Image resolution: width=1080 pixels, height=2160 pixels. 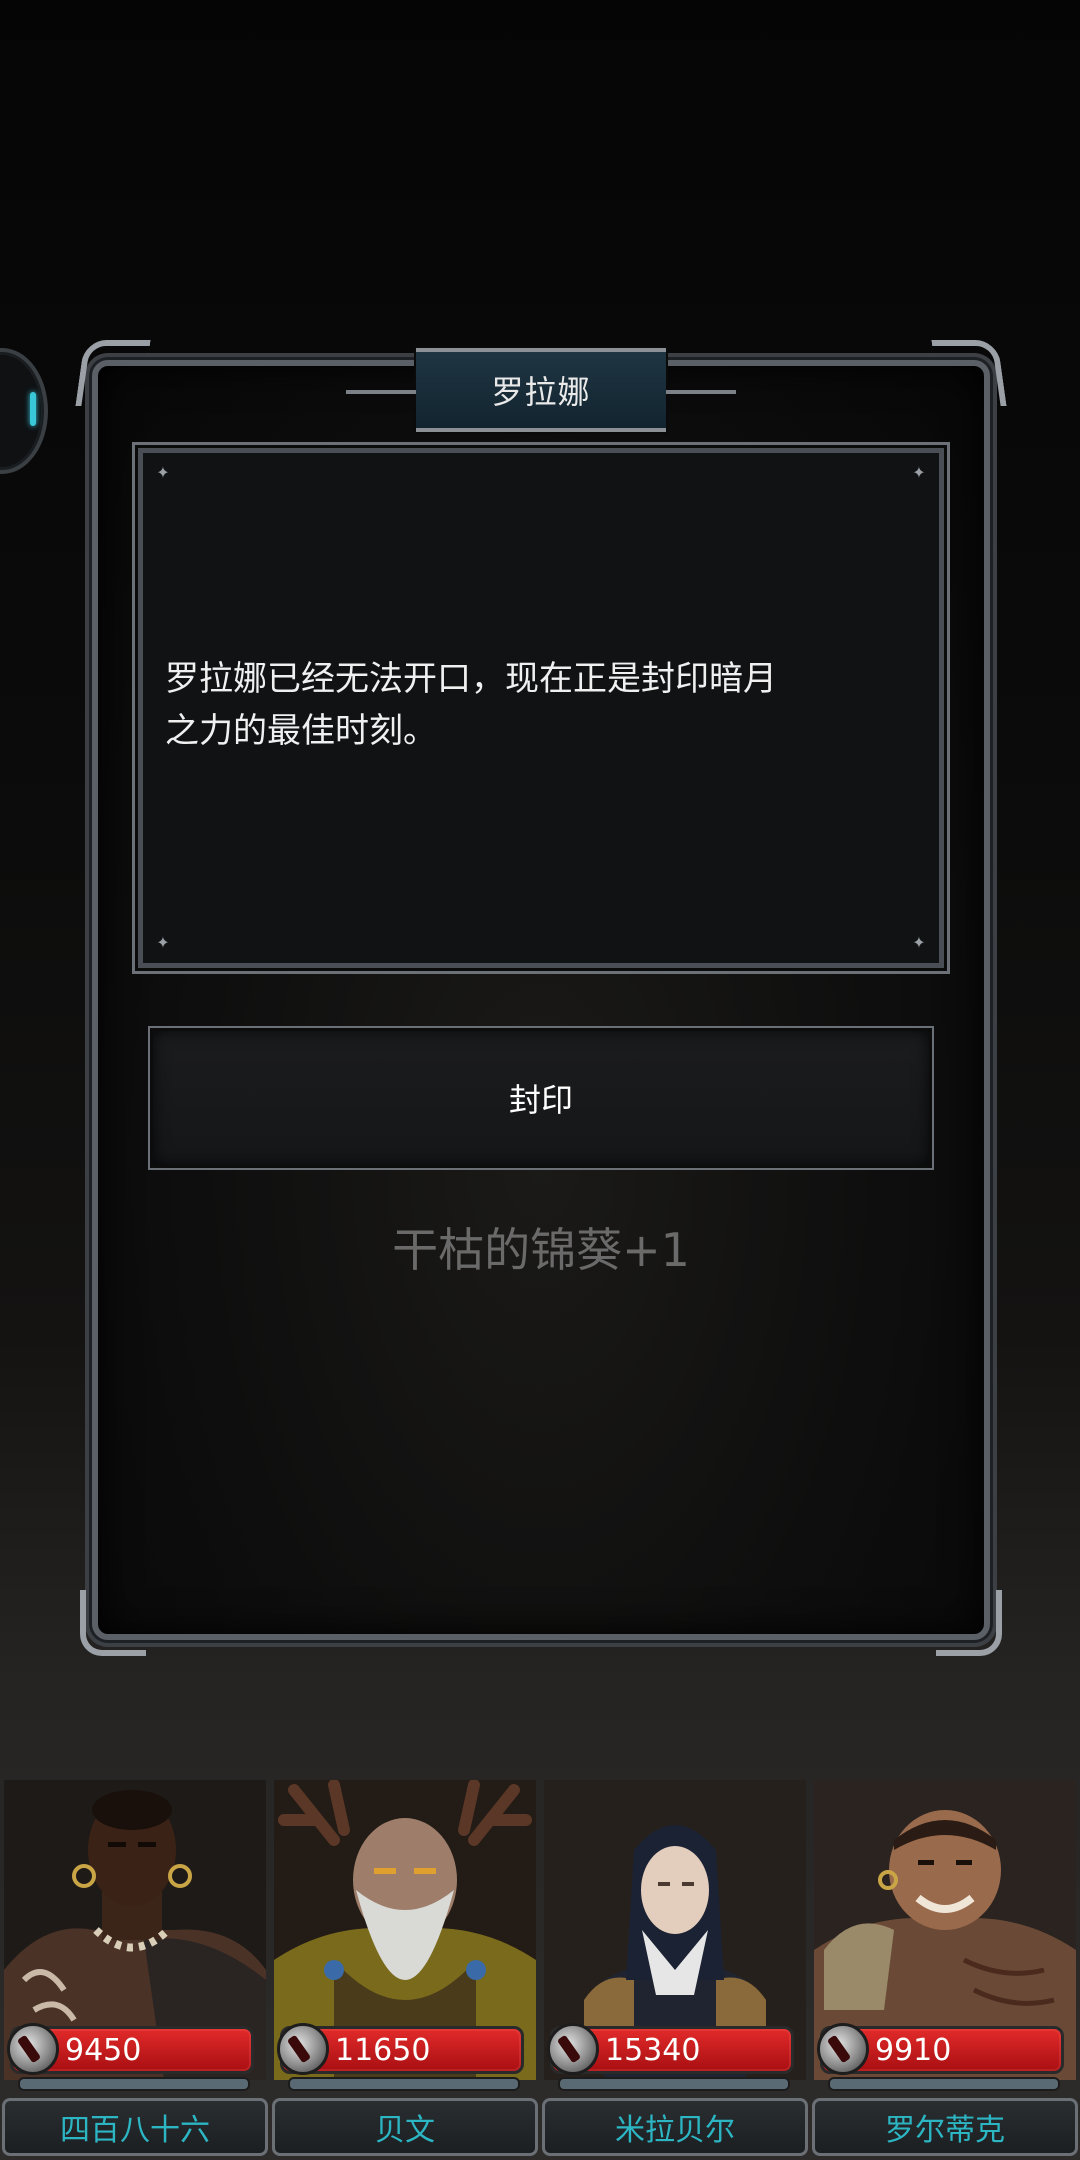 I want to click on dialog-message: 罗拉娜已经无法开口，现在正是封印暗月 之力的最佳时刻。, so click(x=471, y=705).